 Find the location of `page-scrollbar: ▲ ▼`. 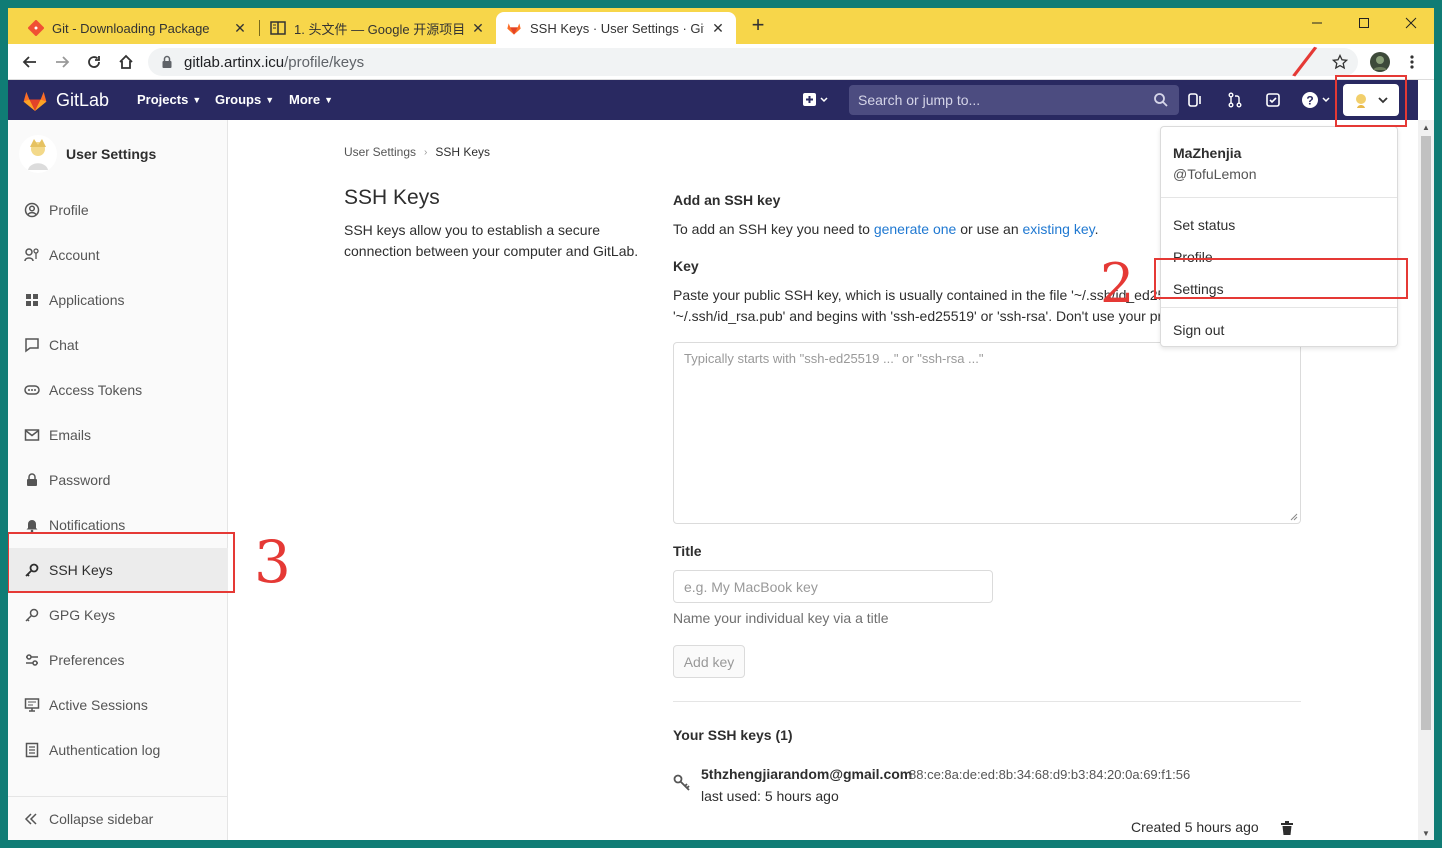

page-scrollbar: ▲ ▼ is located at coordinates (1426, 480).